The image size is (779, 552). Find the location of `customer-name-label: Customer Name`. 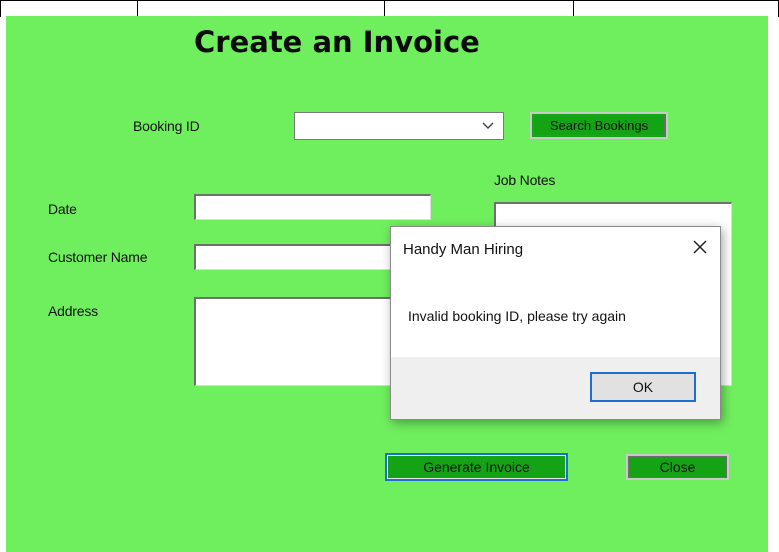

customer-name-label: Customer Name is located at coordinates (98, 257).